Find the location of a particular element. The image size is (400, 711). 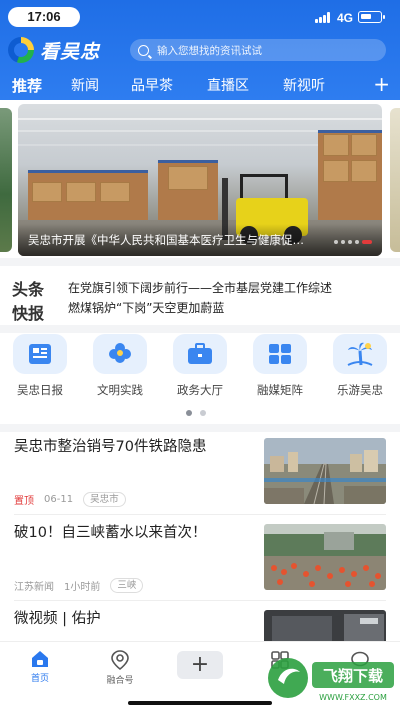

watermark-text: 飞翔下载 is located at coordinates (353, 676).